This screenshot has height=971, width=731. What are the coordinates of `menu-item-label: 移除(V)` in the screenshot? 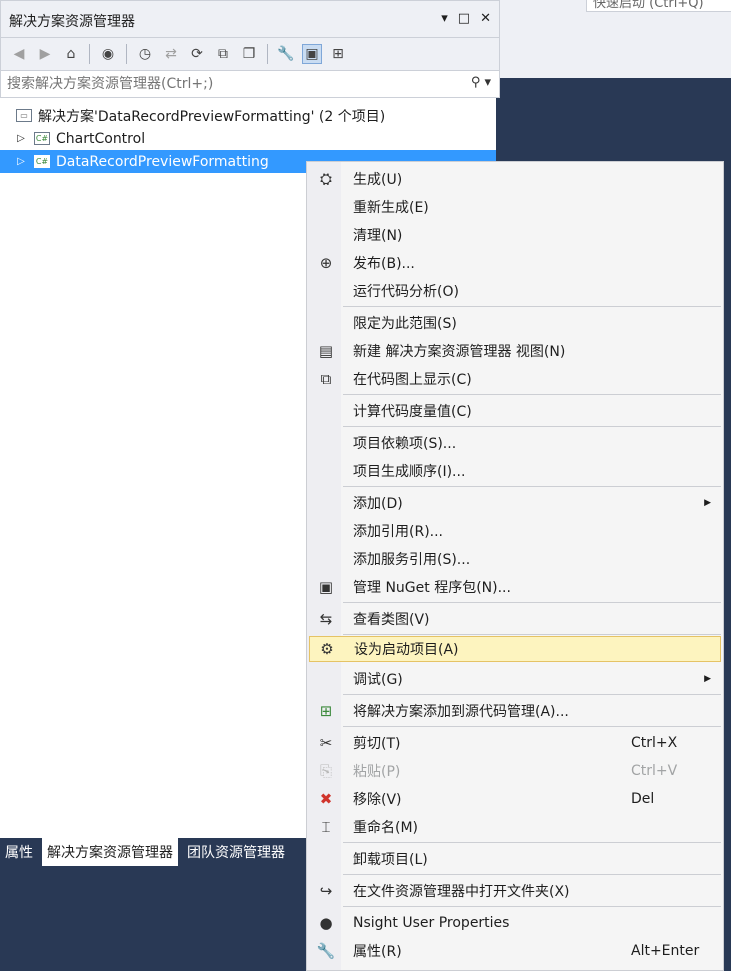 It's located at (377, 800).